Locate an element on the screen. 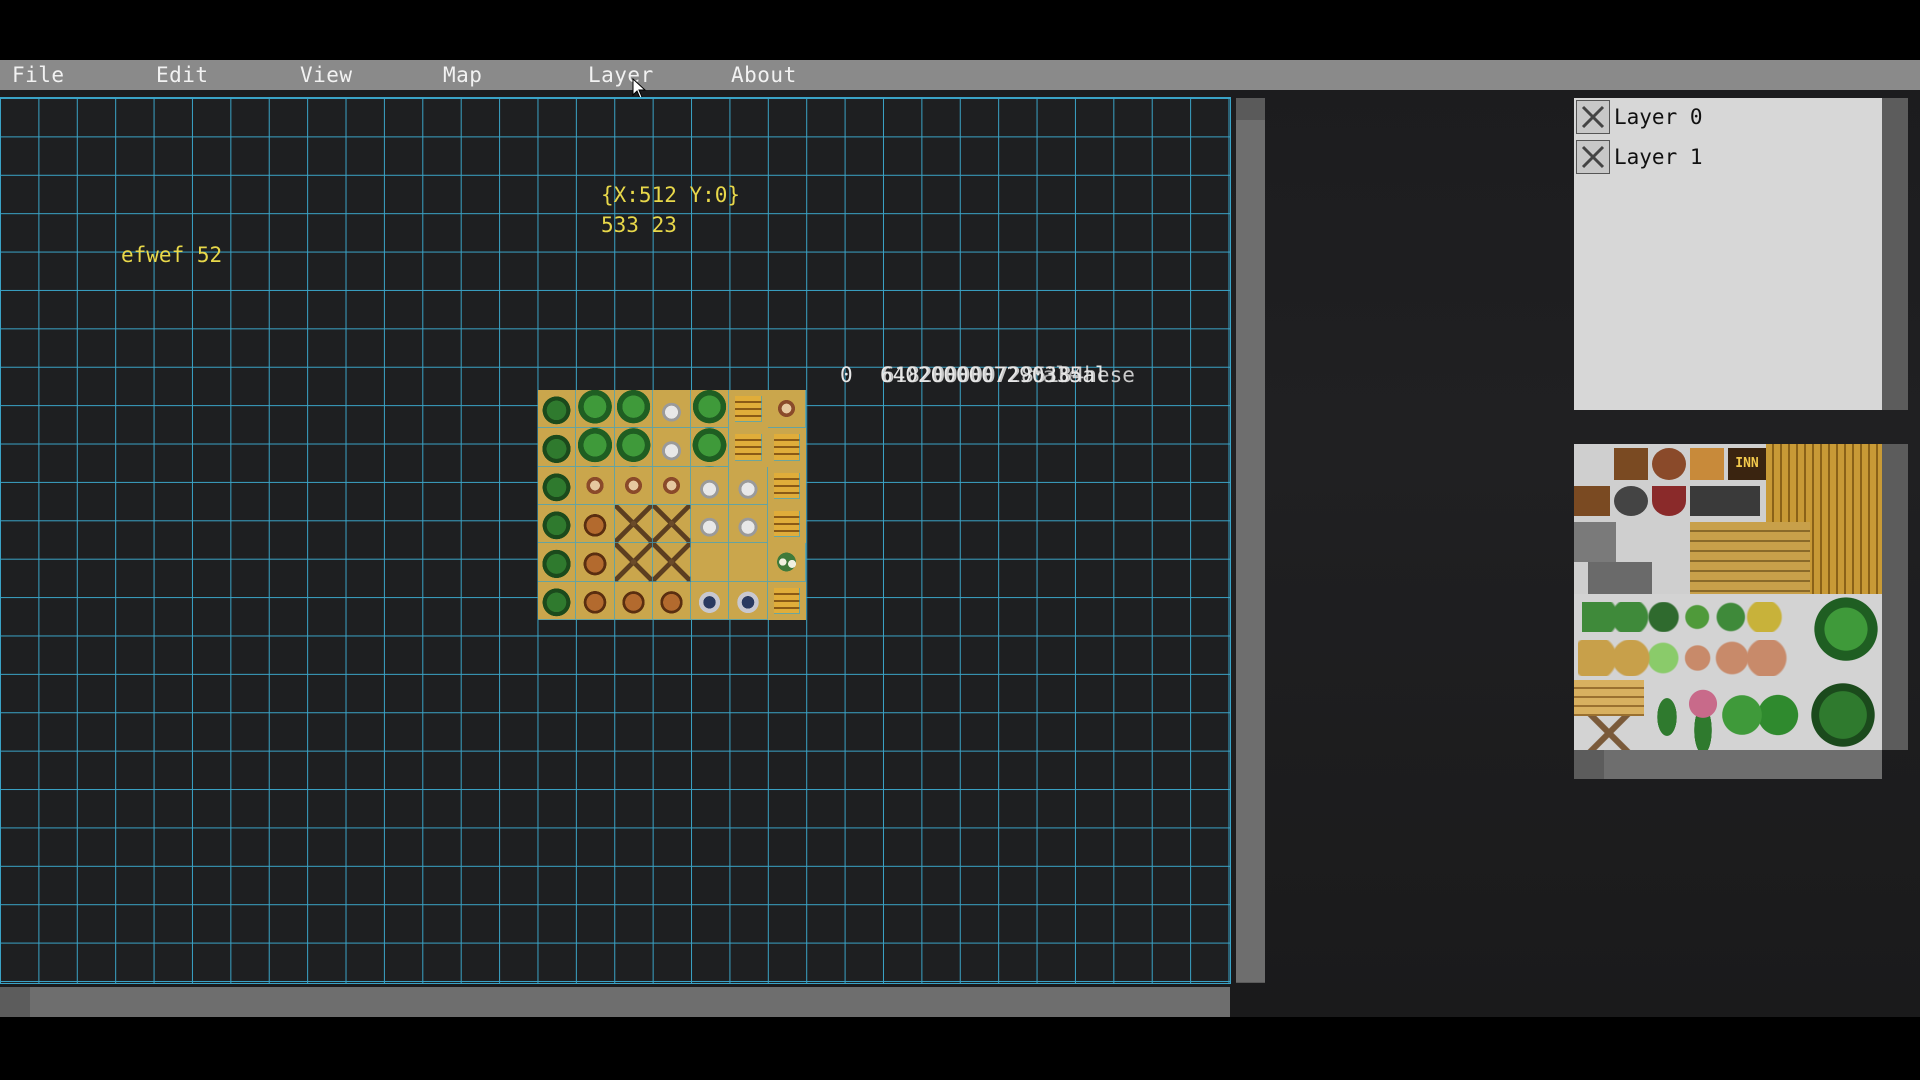 This screenshot has width=1920, height=1080. placed-tile-region is located at coordinates (672, 505).